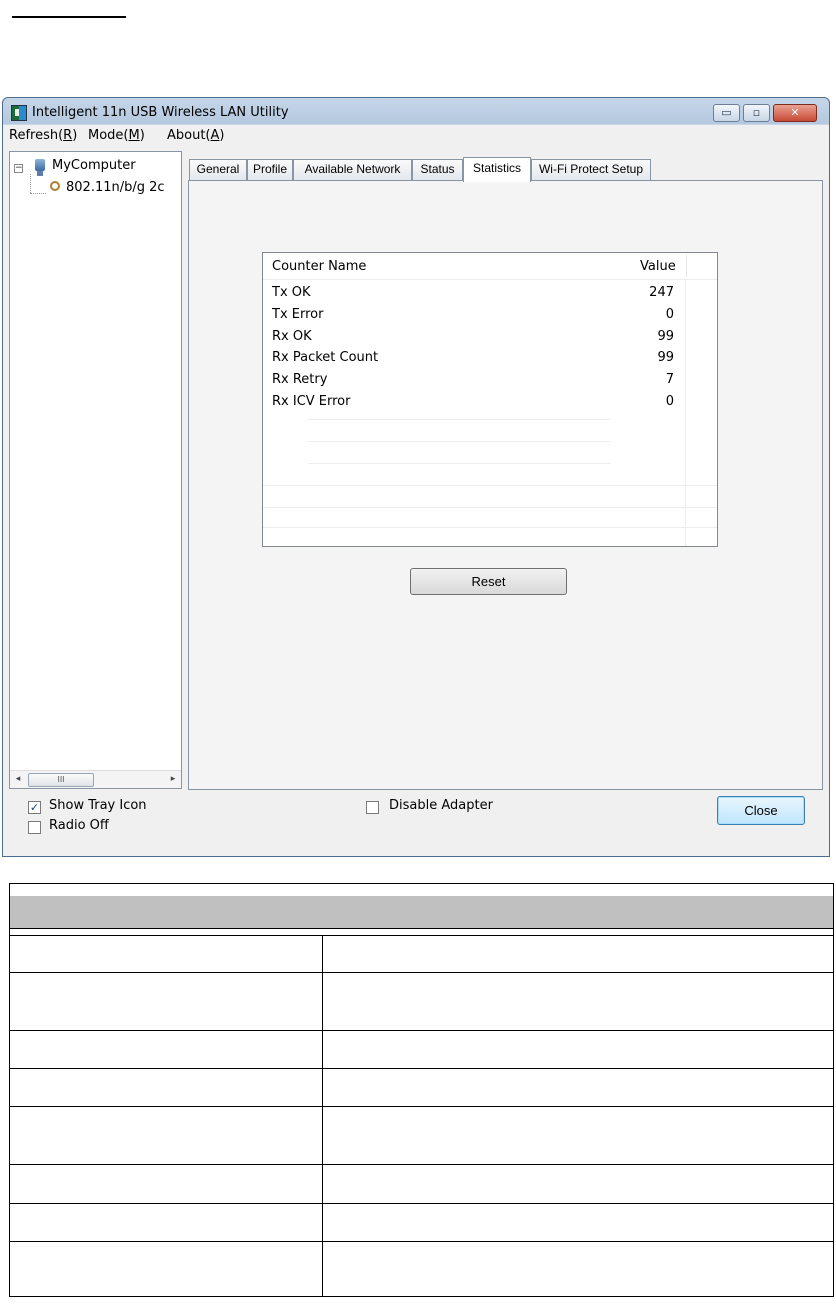 The height and width of the screenshot is (1305, 836). What do you see at coordinates (416, 136) in the screenshot?
I see `menu-bar: Refresh(R) Mode(M) About(A)` at bounding box center [416, 136].